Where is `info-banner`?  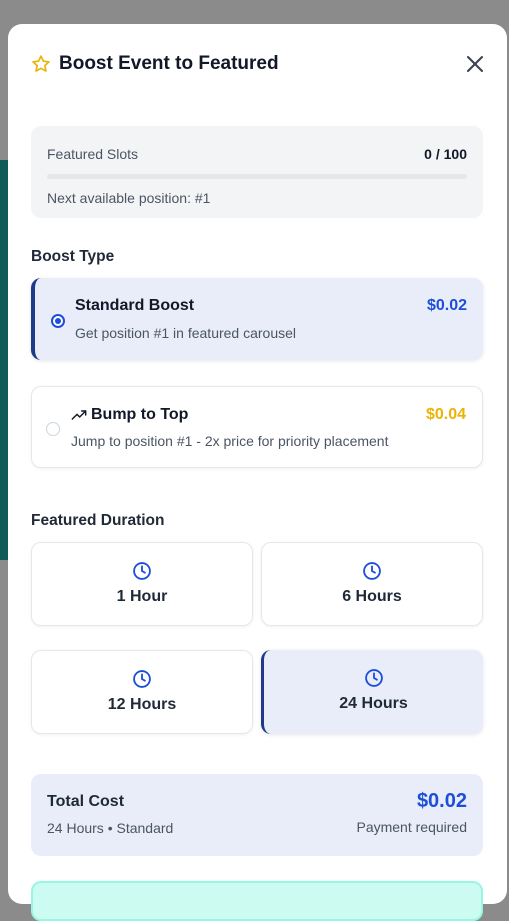 info-banner is located at coordinates (257, 901).